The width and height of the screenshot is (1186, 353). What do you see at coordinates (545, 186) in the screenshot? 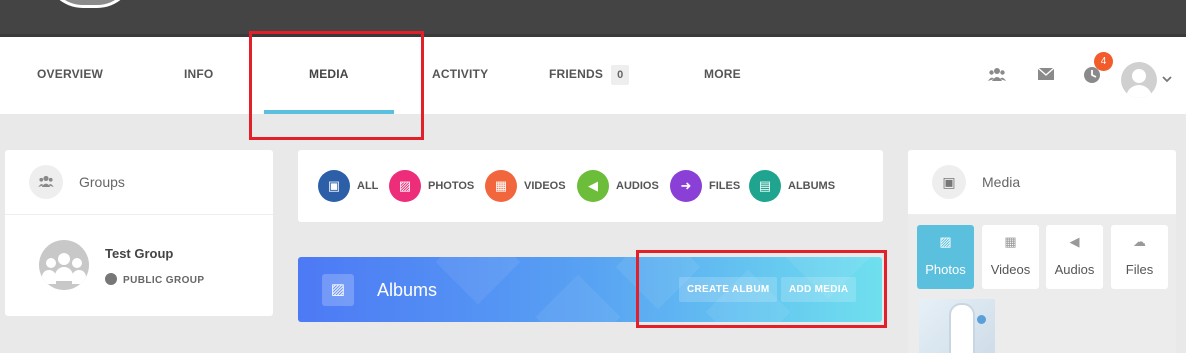
I see `filter-videos-label: VIDEOS` at bounding box center [545, 186].